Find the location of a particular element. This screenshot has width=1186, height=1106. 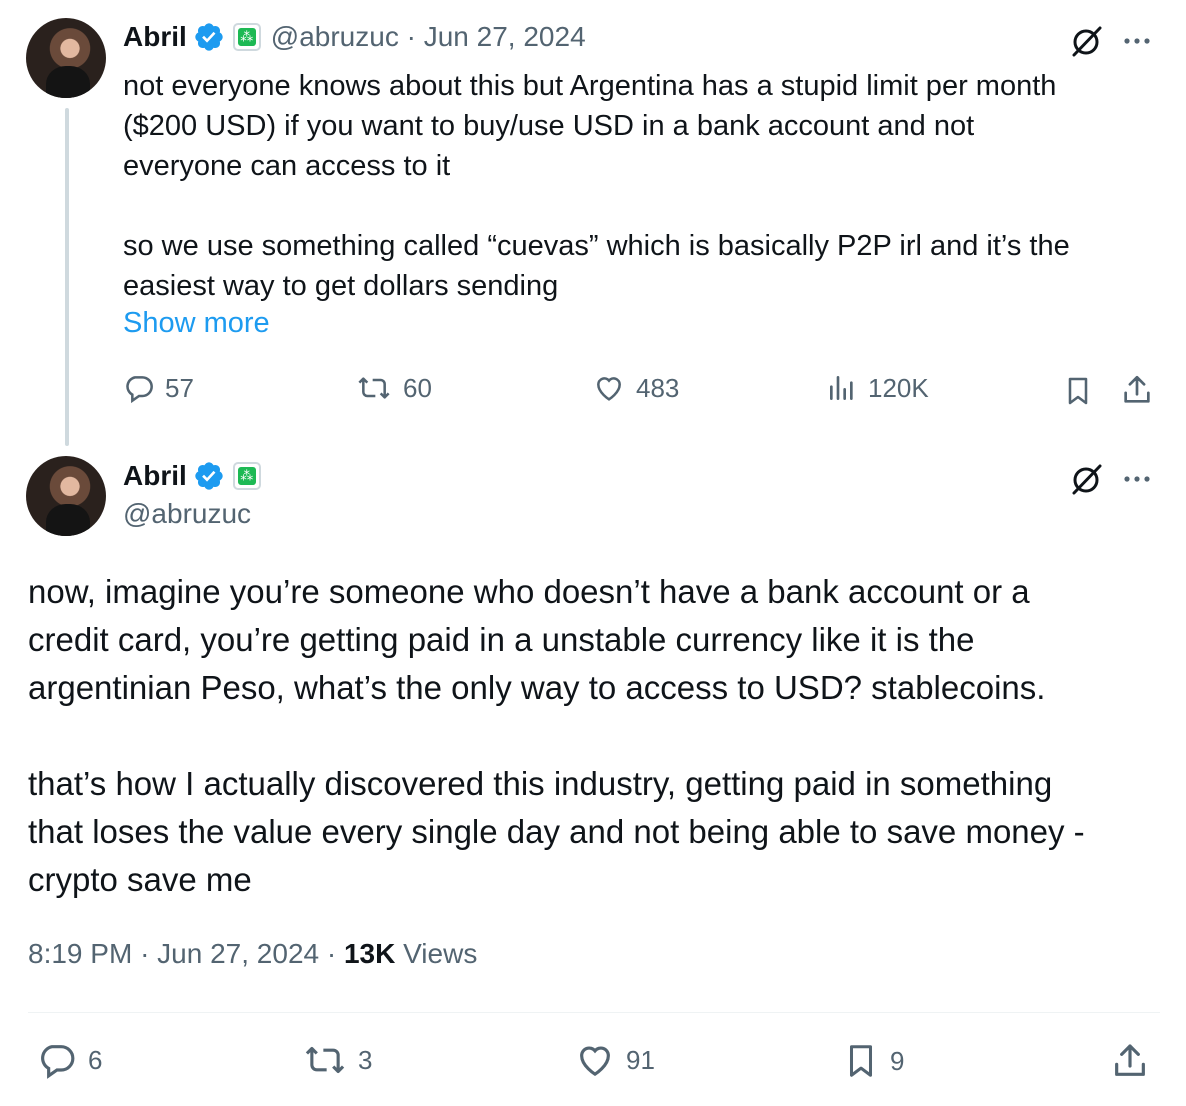

reply-count: 6 is located at coordinates (95, 1059).